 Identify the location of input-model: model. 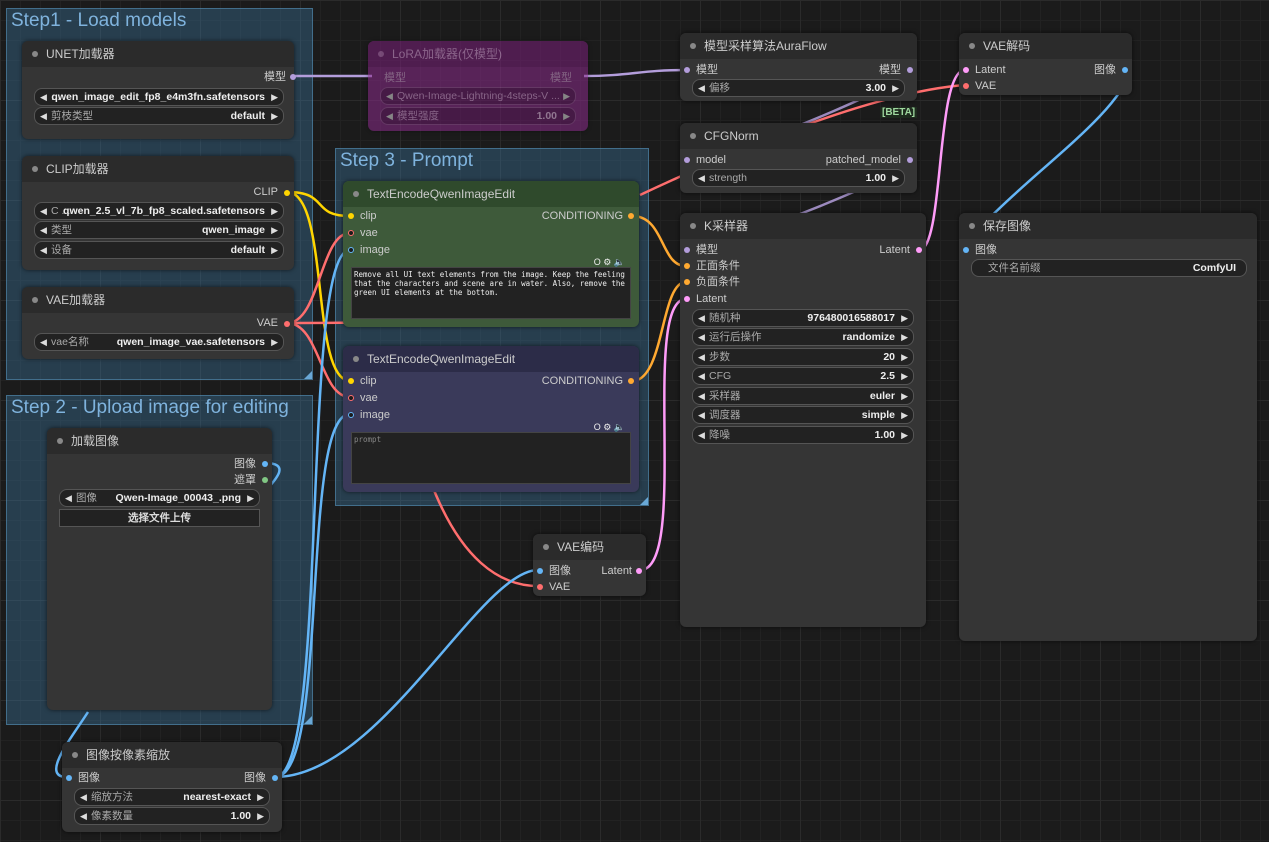
(711, 160).